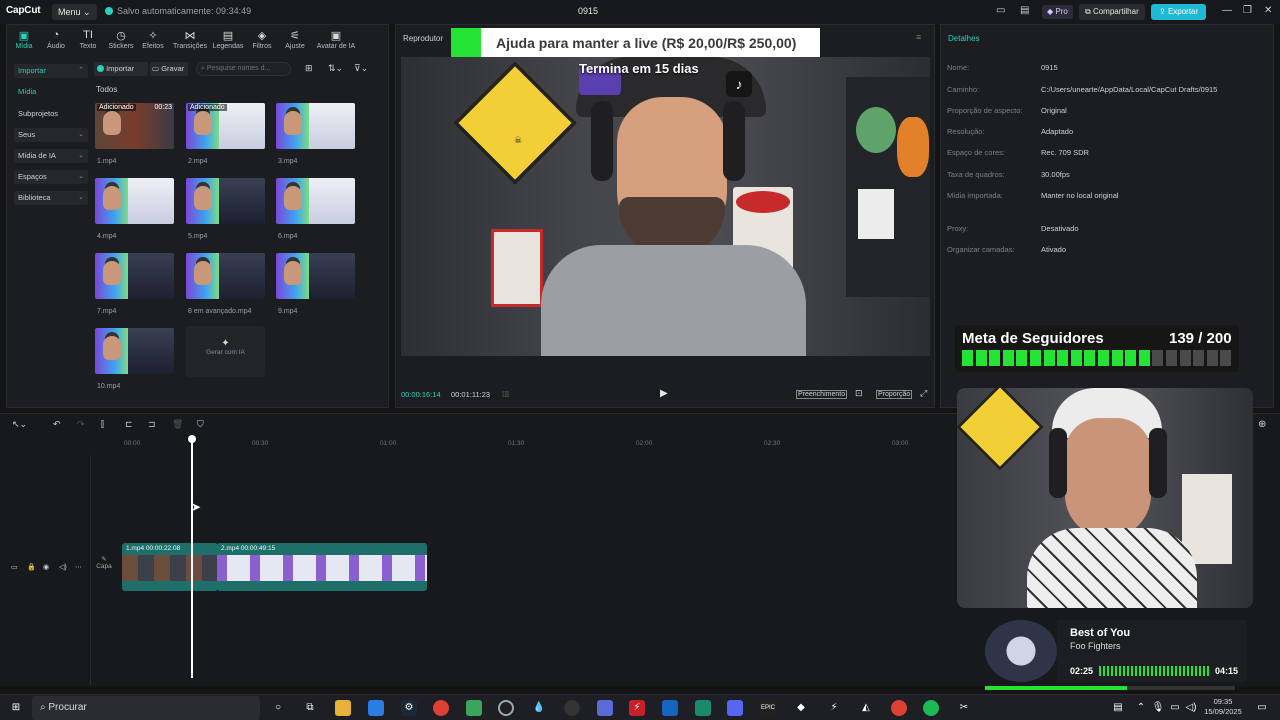  Describe the element at coordinates (295, 39) in the screenshot. I see `tool-adjust: ⚟ Ajuste` at that location.